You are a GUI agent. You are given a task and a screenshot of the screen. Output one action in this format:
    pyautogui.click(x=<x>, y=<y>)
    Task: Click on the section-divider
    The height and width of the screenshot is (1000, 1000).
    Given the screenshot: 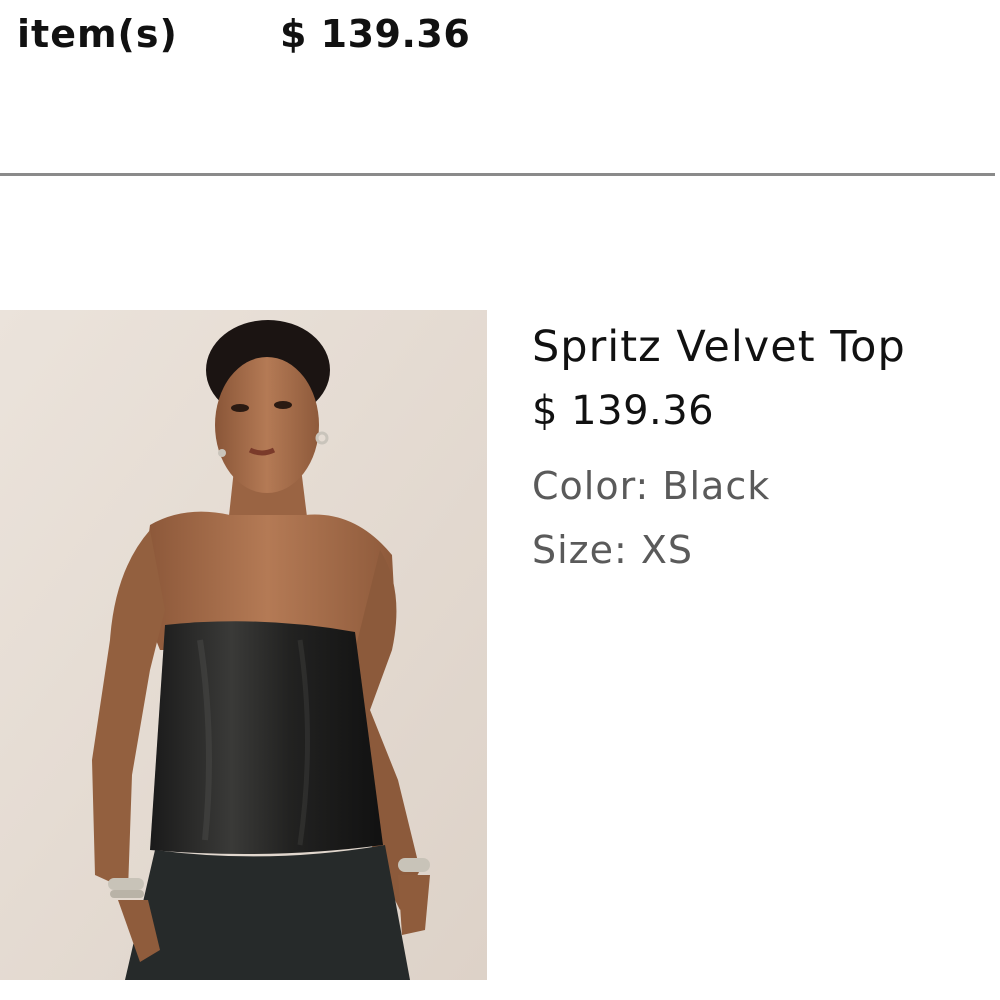 What is the action you would take?
    pyautogui.click(x=497, y=174)
    